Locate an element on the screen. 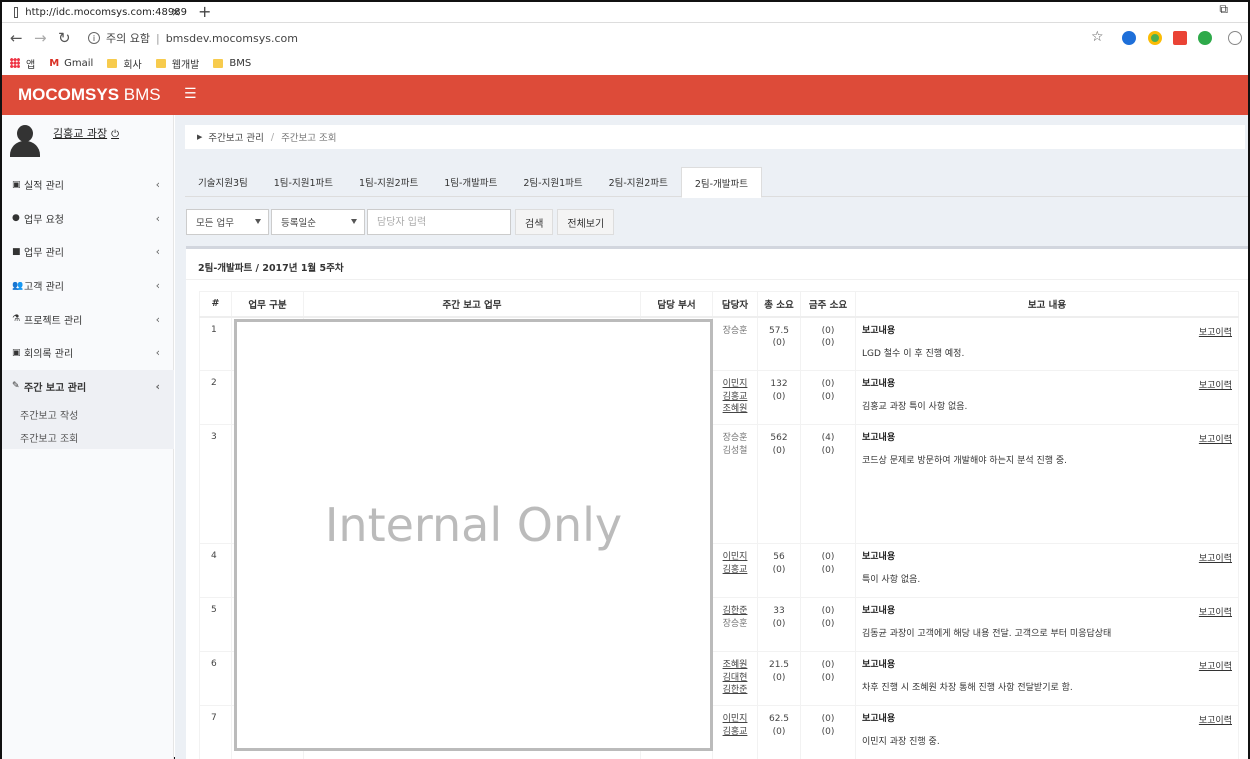 This screenshot has width=1250, height=759. bookmark-folder-bms: BMS is located at coordinates (232, 63).